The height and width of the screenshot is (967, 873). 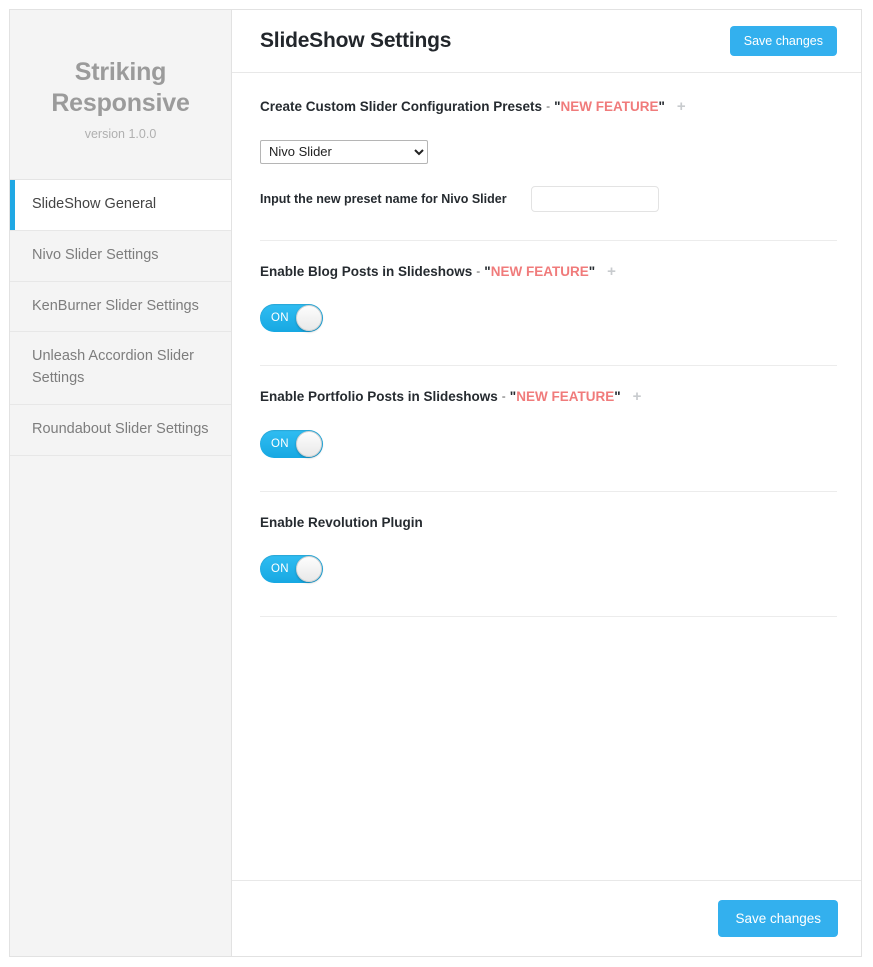 I want to click on content-footer: Save changes, so click(x=546, y=918).